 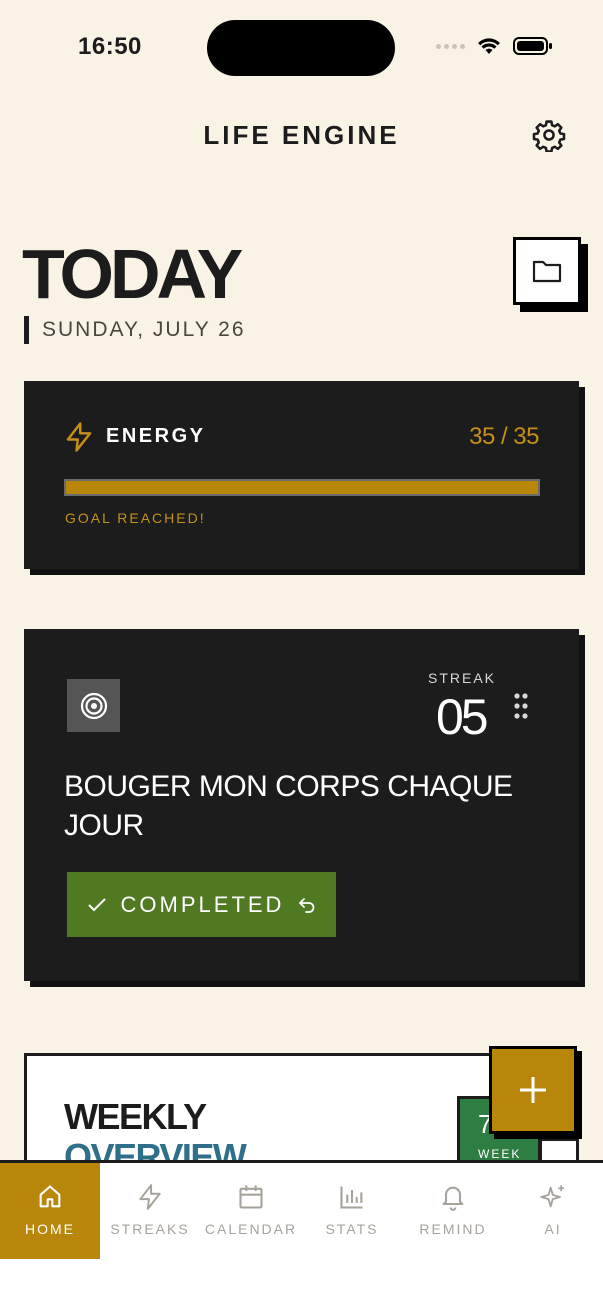 What do you see at coordinates (288, 806) in the screenshot?
I see `habit-title: BOUGER MON CORPS CHAQUE JOUR` at bounding box center [288, 806].